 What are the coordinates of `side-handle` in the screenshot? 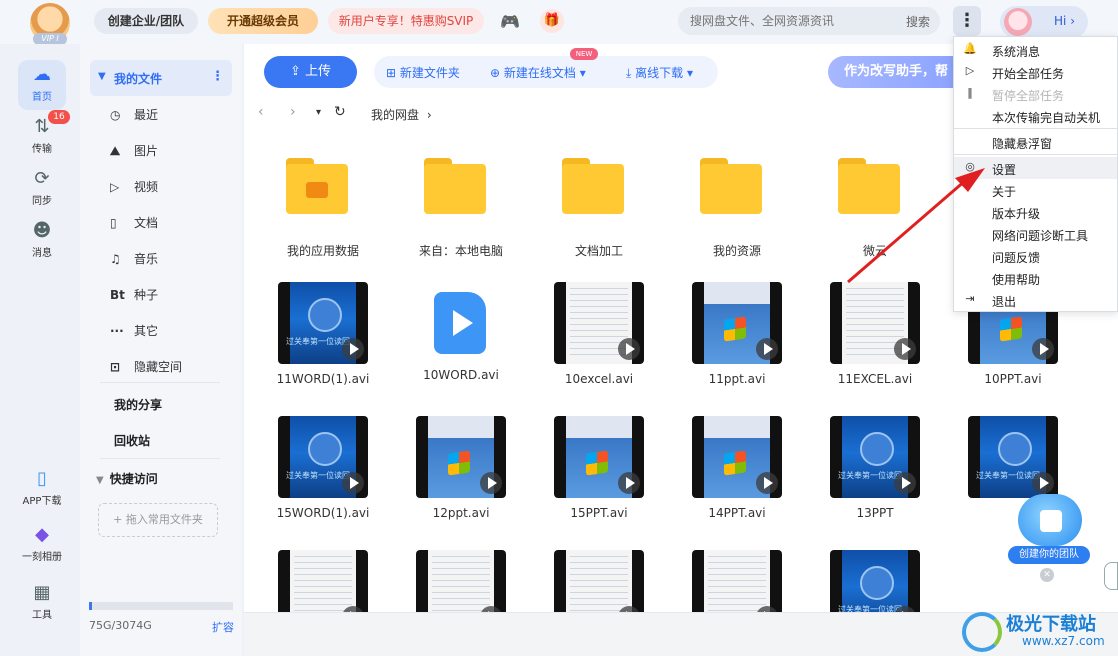 It's located at (1111, 576).